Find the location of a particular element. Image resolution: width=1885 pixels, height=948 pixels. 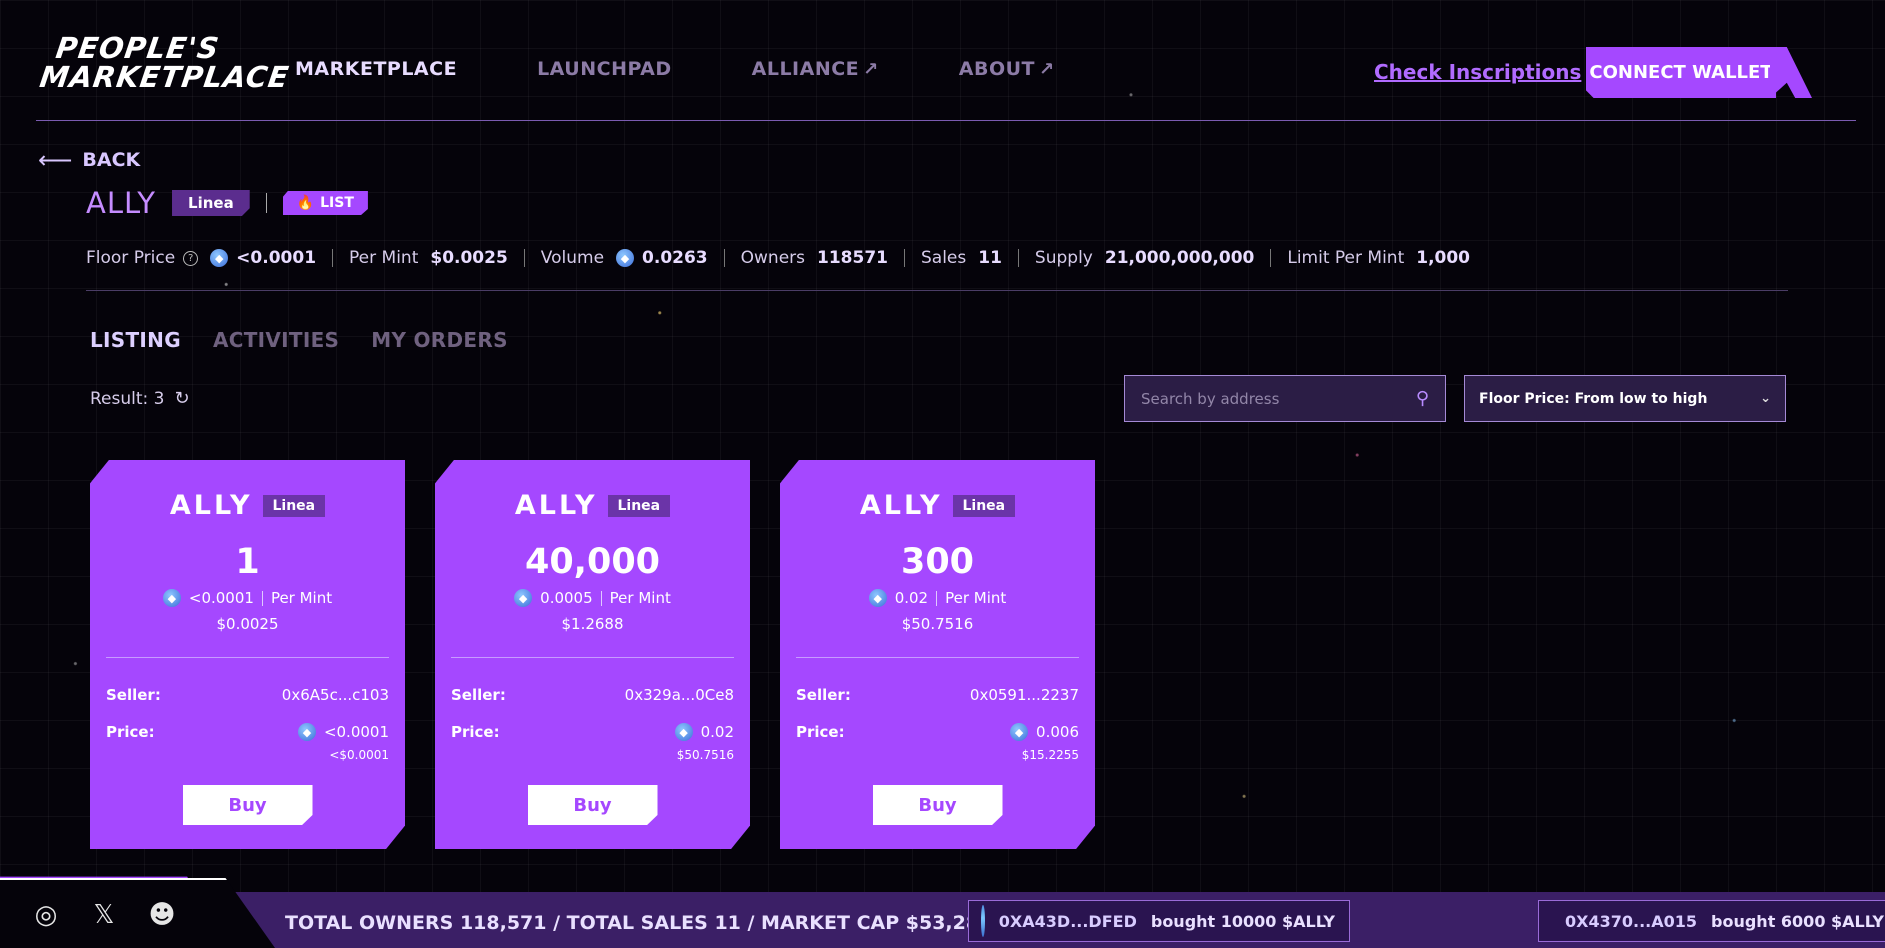

avatar is located at coordinates (983, 921).